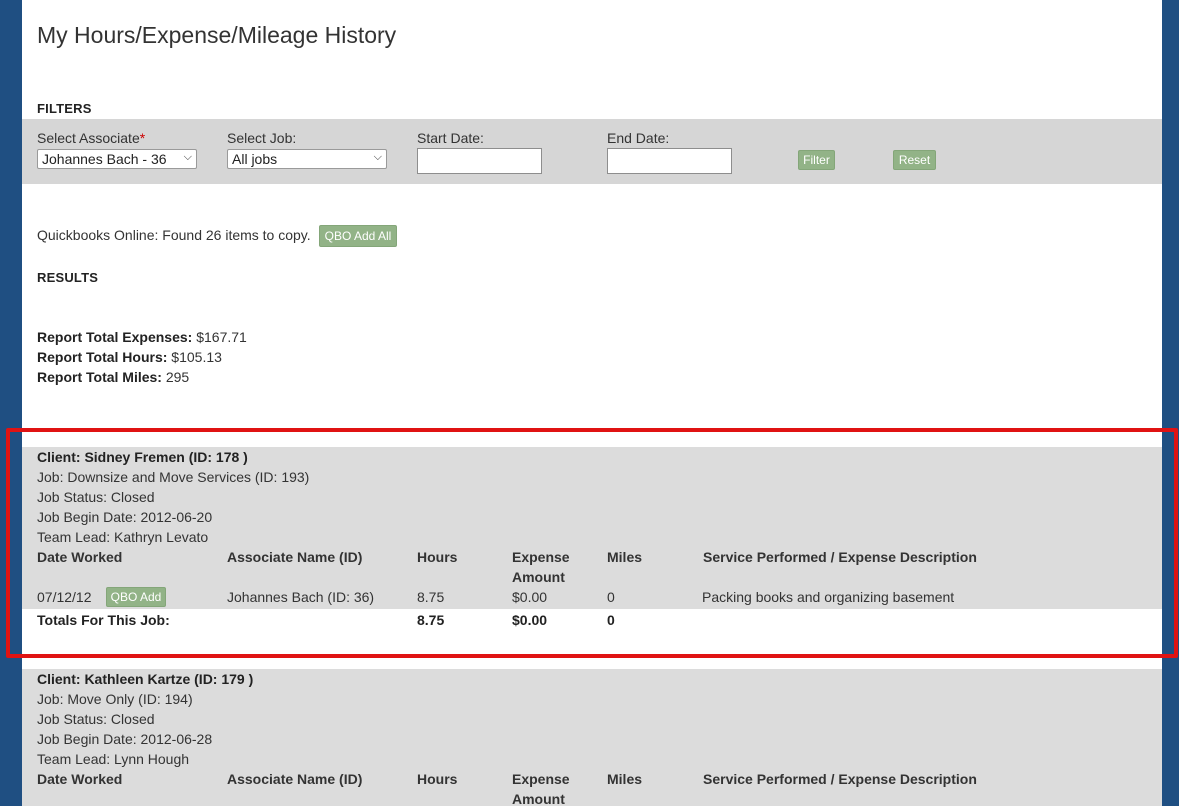 Image resolution: width=1179 pixels, height=806 pixels. What do you see at coordinates (80, 779) in the screenshot?
I see `column-header-date: Date Worked` at bounding box center [80, 779].